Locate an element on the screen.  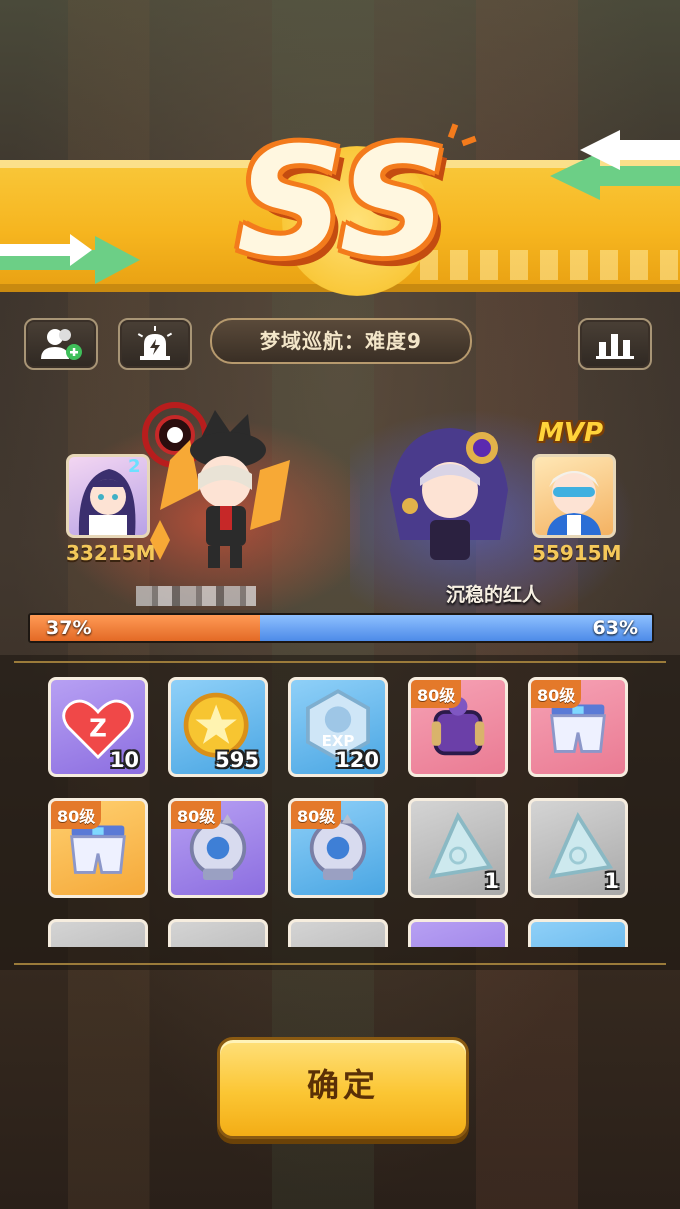
right-share-label: 63% is located at coordinates (615, 628).